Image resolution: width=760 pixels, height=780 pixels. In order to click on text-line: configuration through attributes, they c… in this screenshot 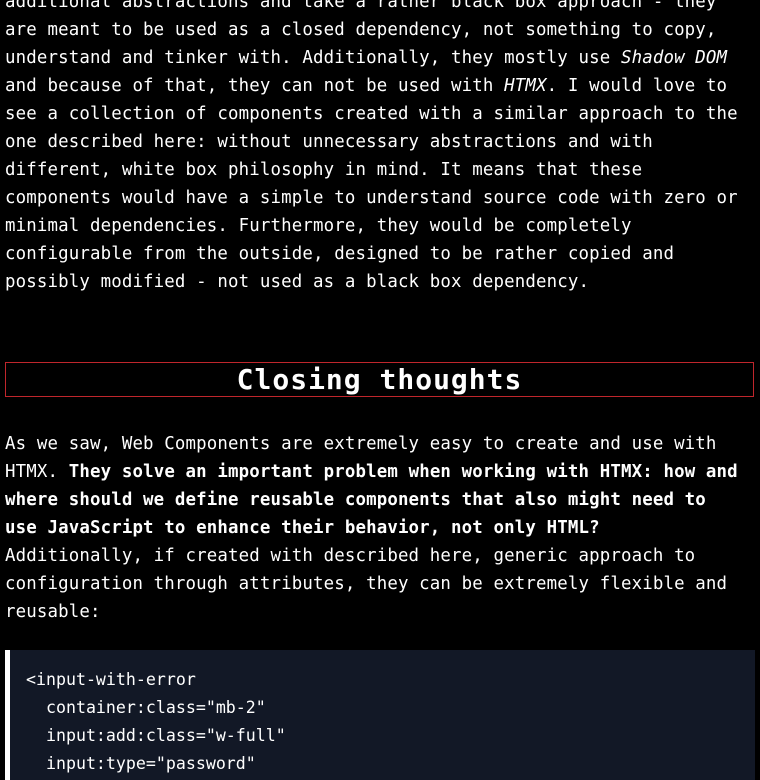, I will do `click(366, 584)`.